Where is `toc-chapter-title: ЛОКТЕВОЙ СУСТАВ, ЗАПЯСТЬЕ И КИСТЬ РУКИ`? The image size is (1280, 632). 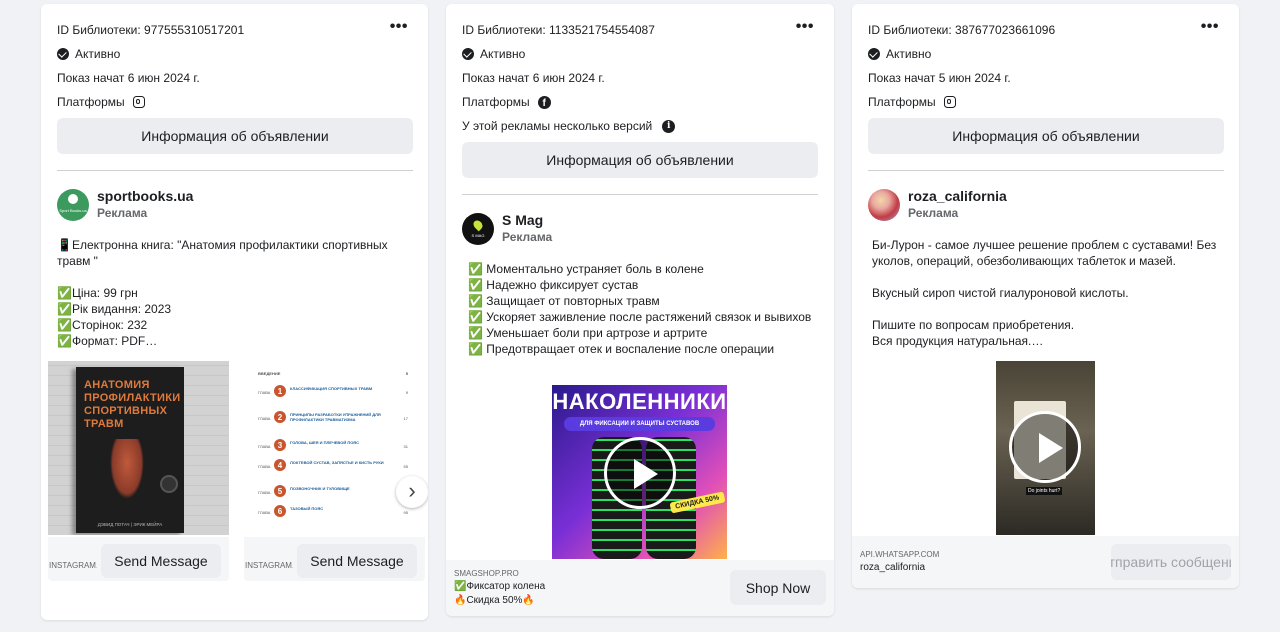 toc-chapter-title: ЛОКТЕВОЙ СУСТАВ, ЗАПЯСТЬЕ И КИСТЬ РУКИ is located at coordinates (337, 462).